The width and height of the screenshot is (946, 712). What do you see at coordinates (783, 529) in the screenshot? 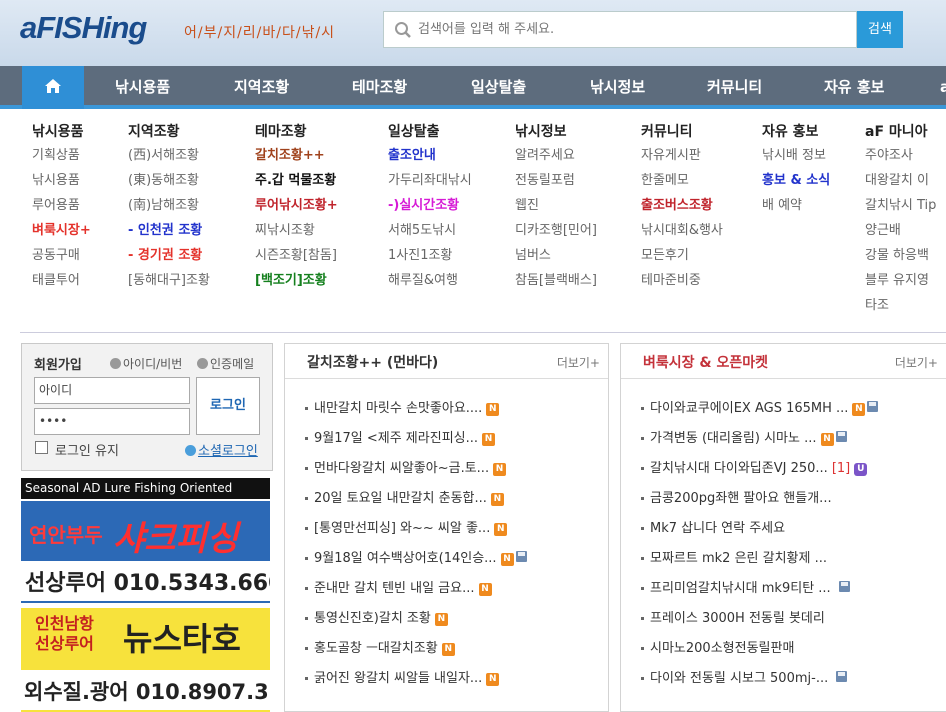
I see `list-item: Mk7 삽니다 연락 주세요` at bounding box center [783, 529].